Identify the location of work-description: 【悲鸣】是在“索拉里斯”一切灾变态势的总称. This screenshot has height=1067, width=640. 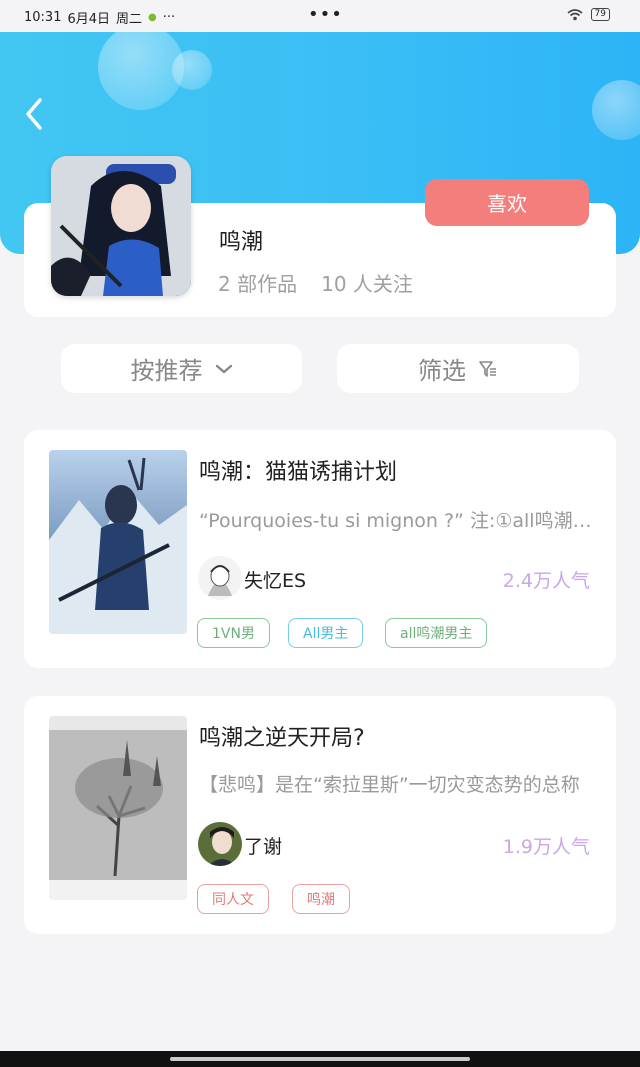
(389, 785).